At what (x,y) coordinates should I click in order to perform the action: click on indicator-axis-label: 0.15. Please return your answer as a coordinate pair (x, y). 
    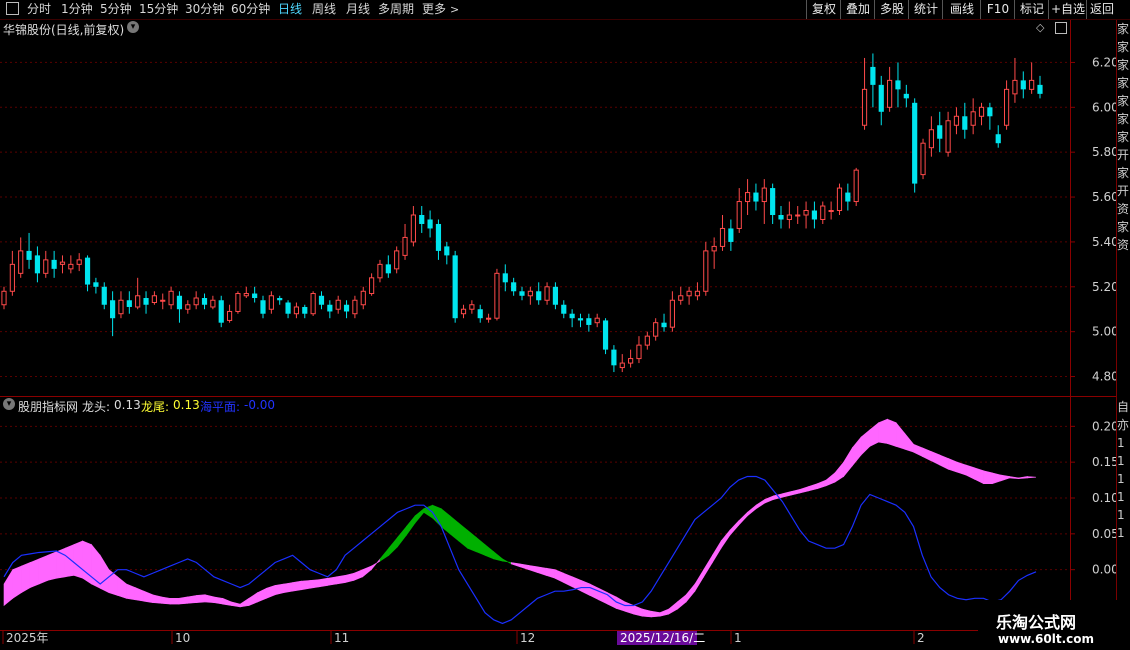
    Looking at the image, I should click on (1104, 462).